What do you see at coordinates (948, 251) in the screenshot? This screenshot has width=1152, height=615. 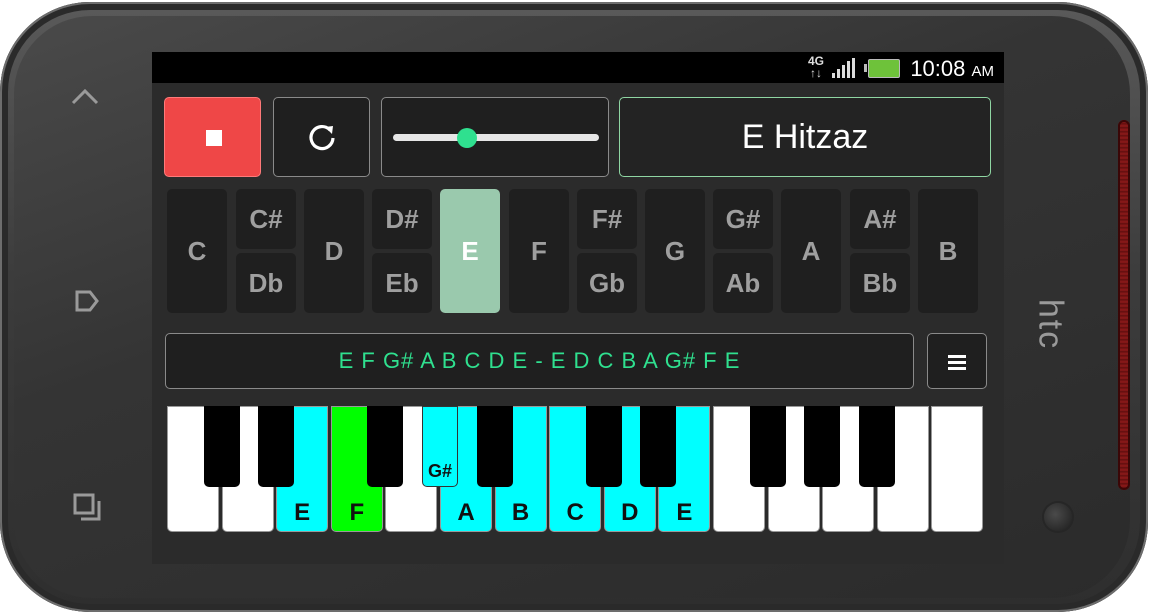 I see `key-button-b: B` at bounding box center [948, 251].